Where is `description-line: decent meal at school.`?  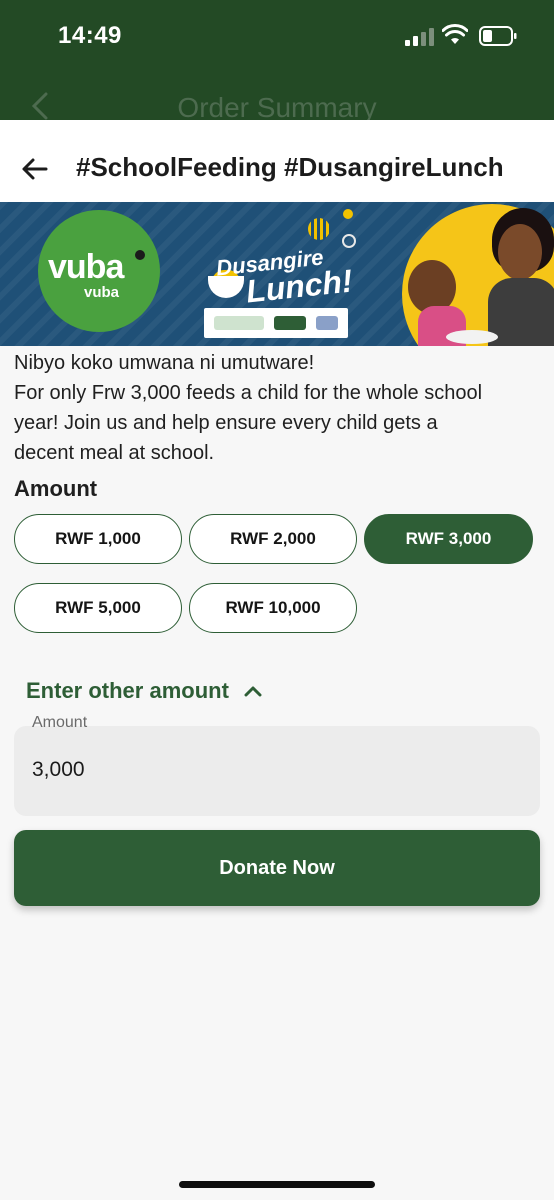 description-line: decent meal at school. is located at coordinates (114, 453).